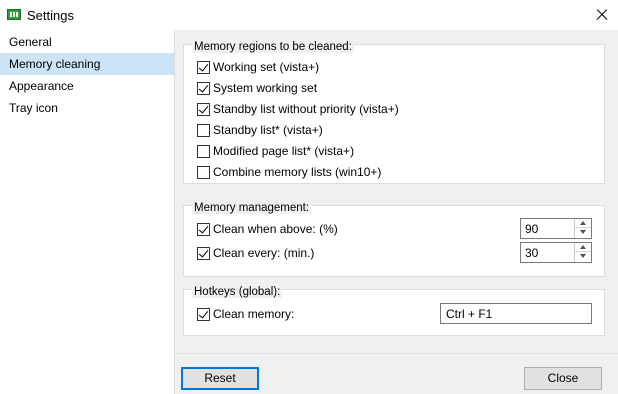 This screenshot has width=618, height=394. What do you see at coordinates (203, 67) in the screenshot?
I see `working-set-checkbox` at bounding box center [203, 67].